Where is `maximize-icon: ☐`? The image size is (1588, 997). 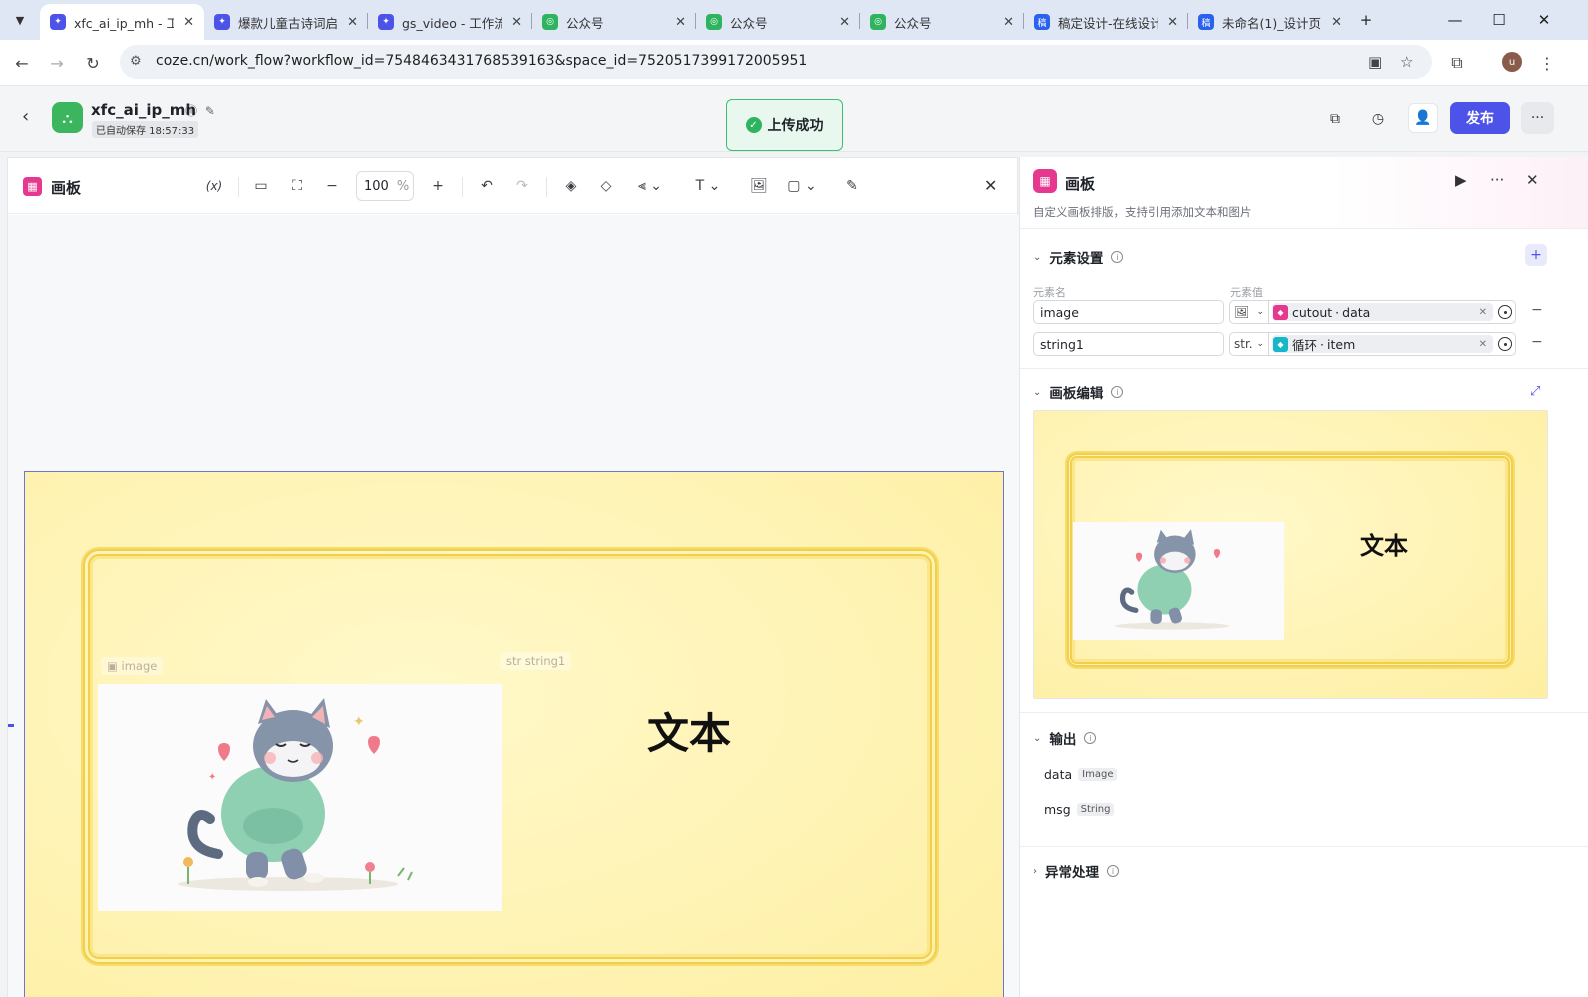 maximize-icon: ☐ is located at coordinates (1499, 20).